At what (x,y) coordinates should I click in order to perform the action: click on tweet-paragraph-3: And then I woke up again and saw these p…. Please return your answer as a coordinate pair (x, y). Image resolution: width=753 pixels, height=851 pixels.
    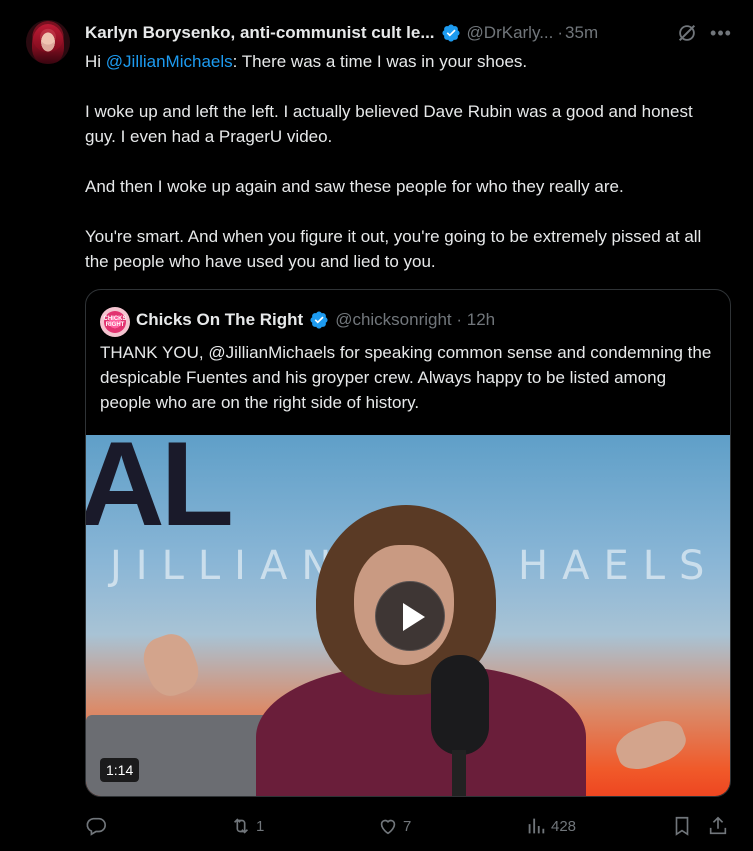
    Looking at the image, I should click on (354, 186).